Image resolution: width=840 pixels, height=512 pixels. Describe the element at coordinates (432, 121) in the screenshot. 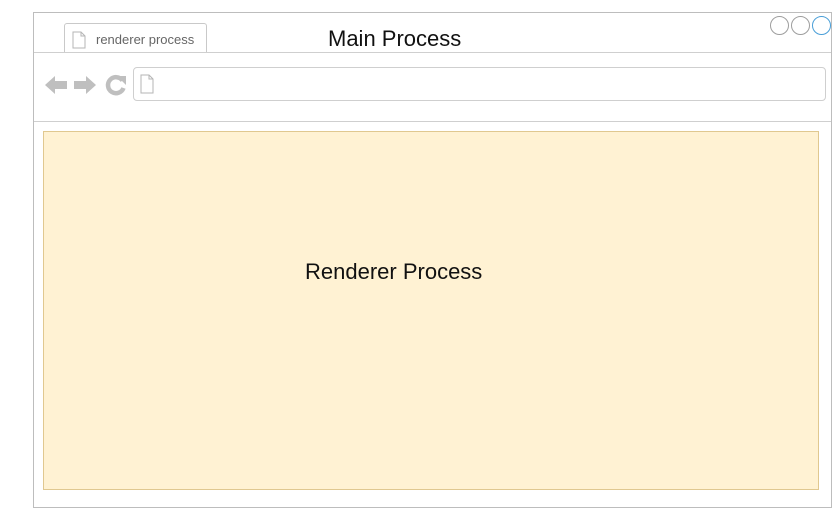

I see `toolbar-divider` at that location.